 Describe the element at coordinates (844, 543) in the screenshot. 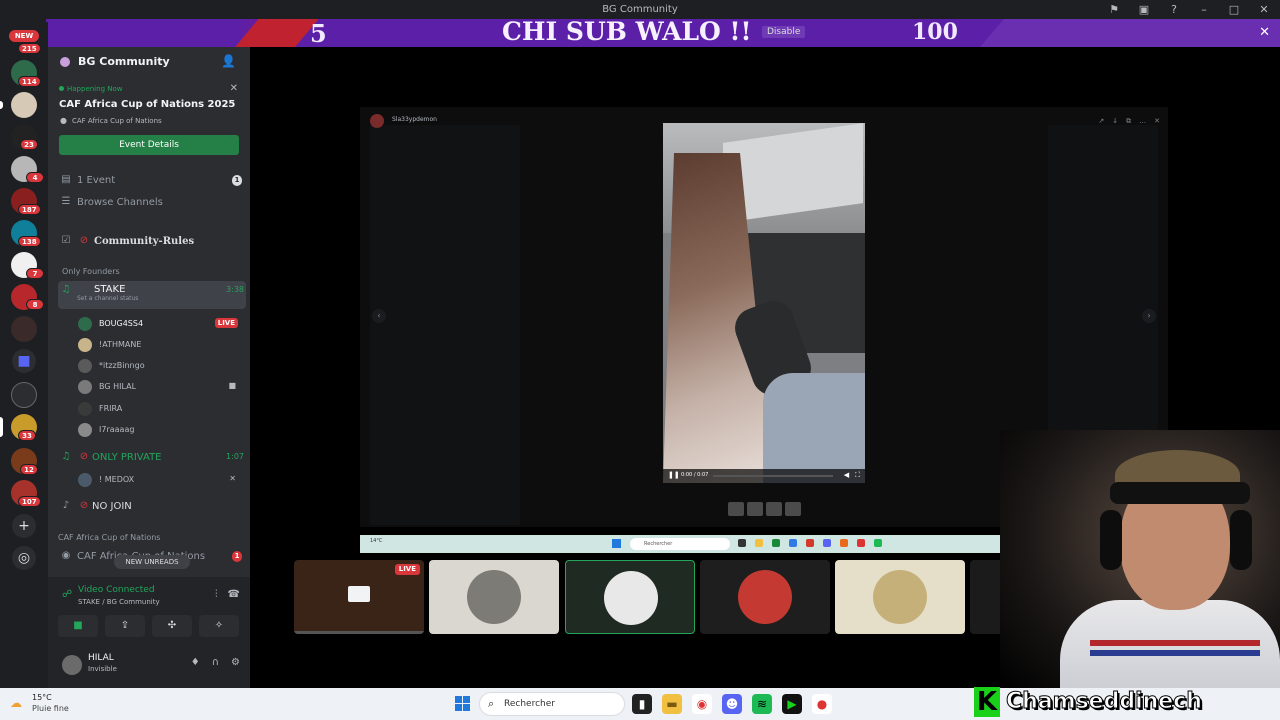

I see `app-icon` at that location.